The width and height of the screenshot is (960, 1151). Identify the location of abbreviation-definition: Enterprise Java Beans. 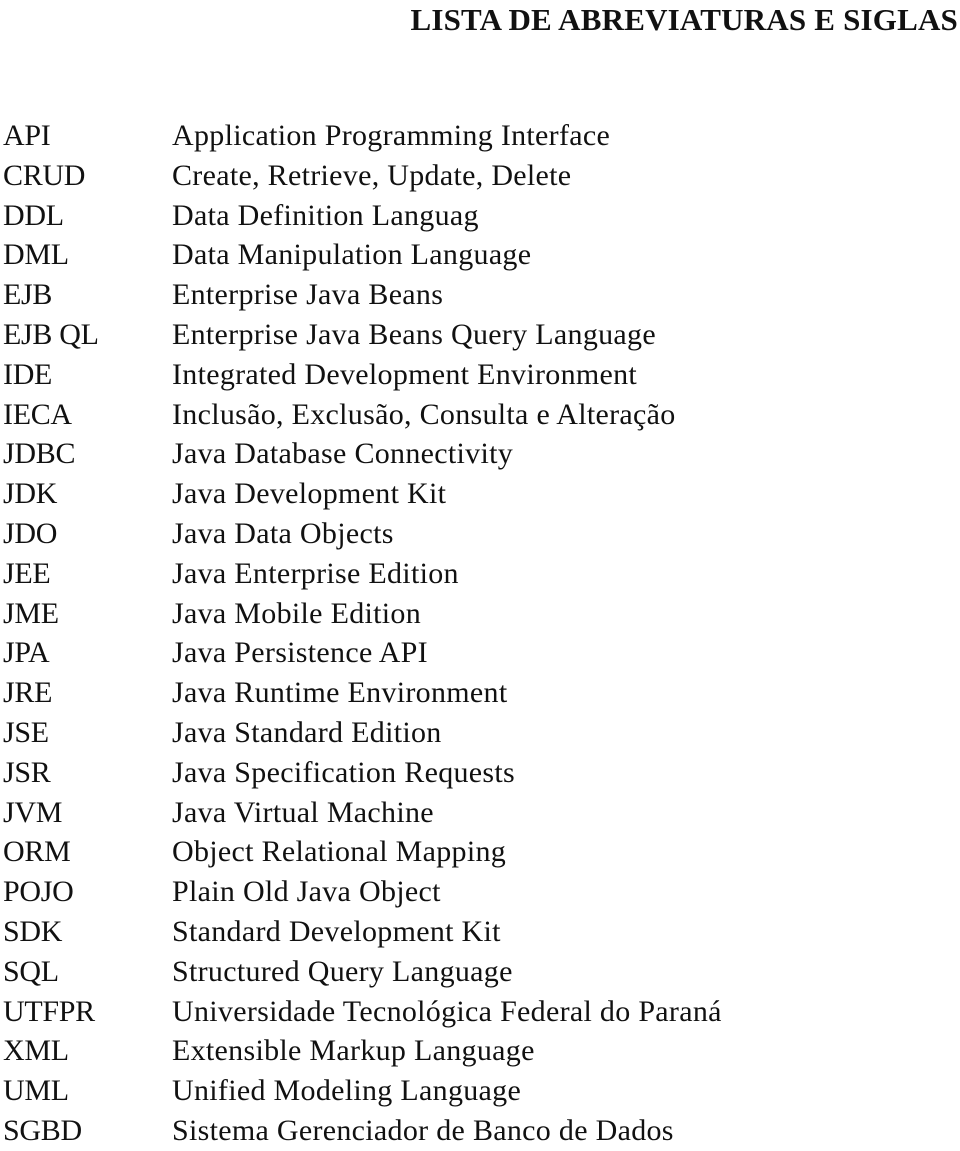
(308, 295).